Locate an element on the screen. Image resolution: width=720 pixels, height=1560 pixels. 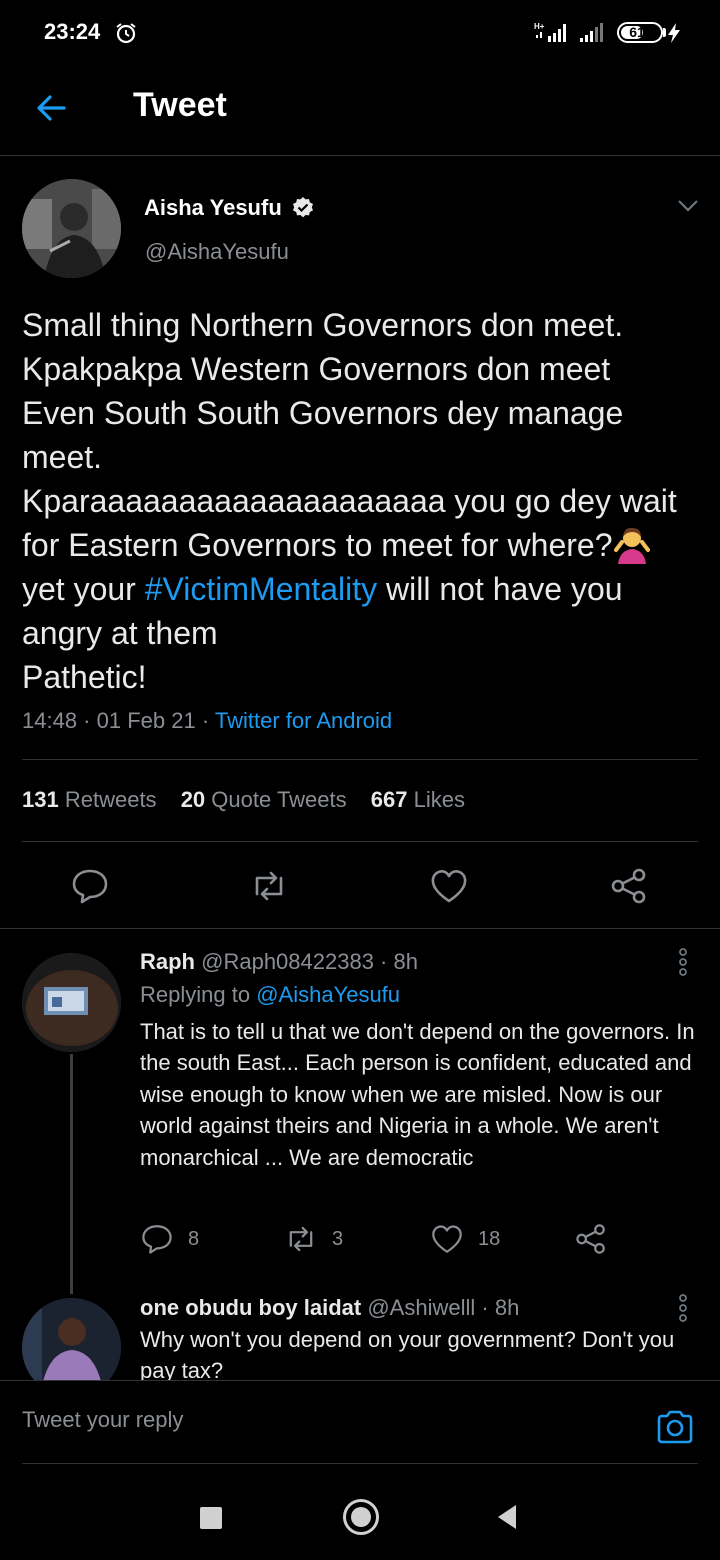
quote-tweets-label: Quote Tweets is located at coordinates (279, 799).